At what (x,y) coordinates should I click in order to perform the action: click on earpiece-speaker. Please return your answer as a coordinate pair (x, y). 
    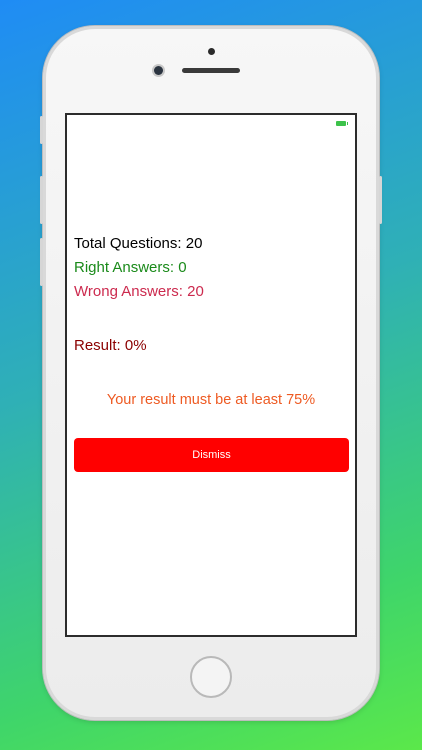
    Looking at the image, I should click on (211, 70).